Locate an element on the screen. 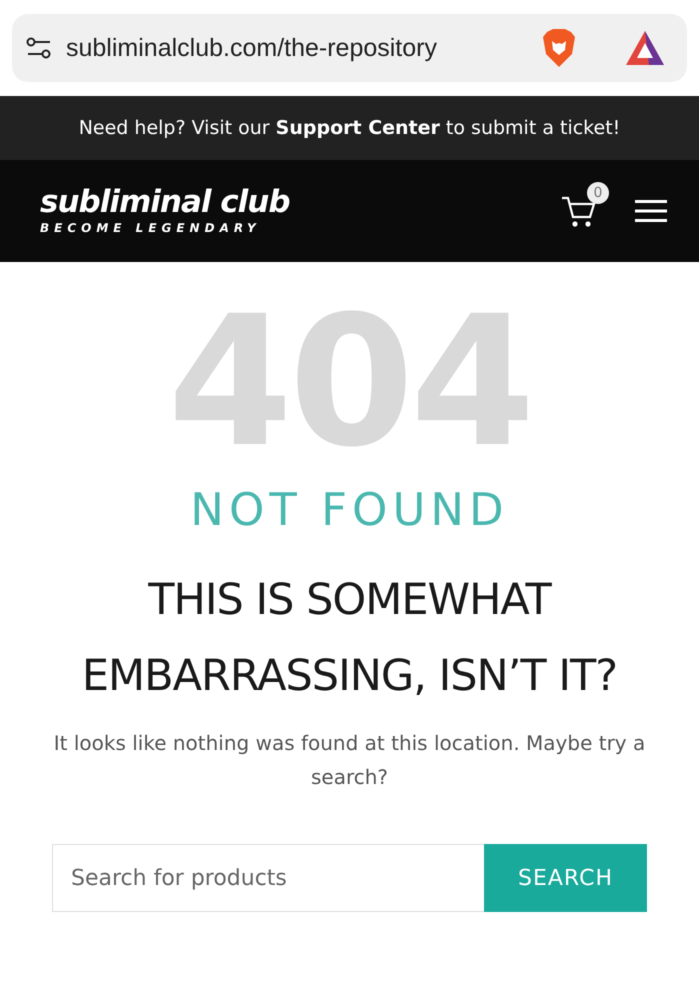 The width and height of the screenshot is (699, 1000). logo-title: subliminal club is located at coordinates (300, 202).